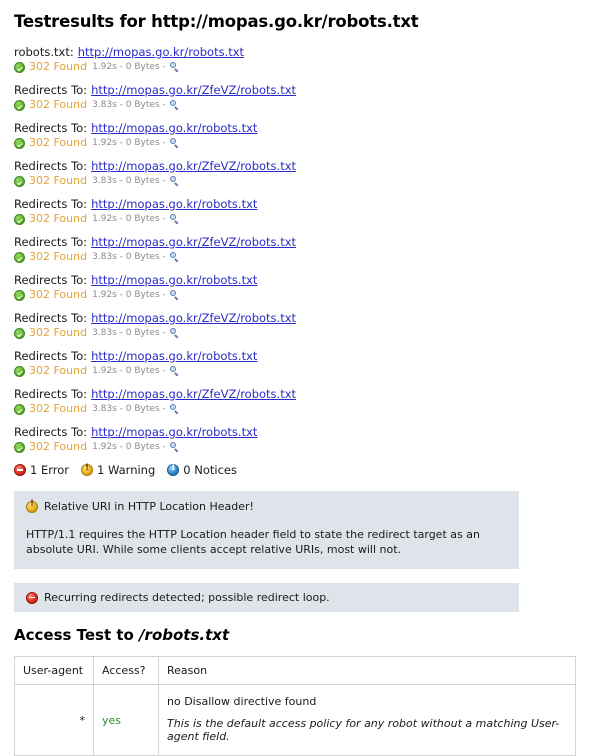 This screenshot has width=598, height=756. I want to click on message-heading-row: Relative URI in HTTP Location Header!, so click(266, 506).